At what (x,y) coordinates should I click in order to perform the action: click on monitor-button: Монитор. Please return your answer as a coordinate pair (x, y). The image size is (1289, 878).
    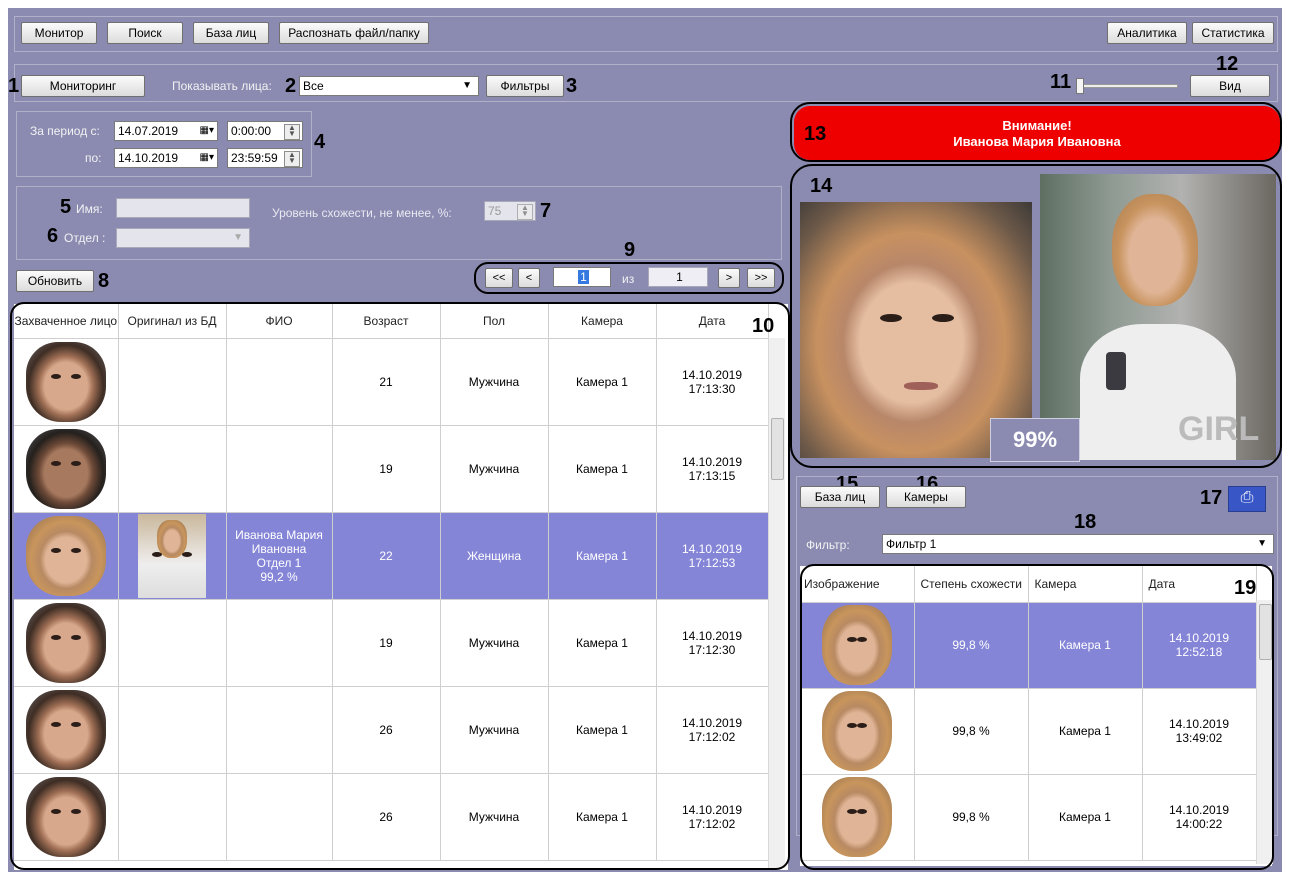
    Looking at the image, I should click on (59, 33).